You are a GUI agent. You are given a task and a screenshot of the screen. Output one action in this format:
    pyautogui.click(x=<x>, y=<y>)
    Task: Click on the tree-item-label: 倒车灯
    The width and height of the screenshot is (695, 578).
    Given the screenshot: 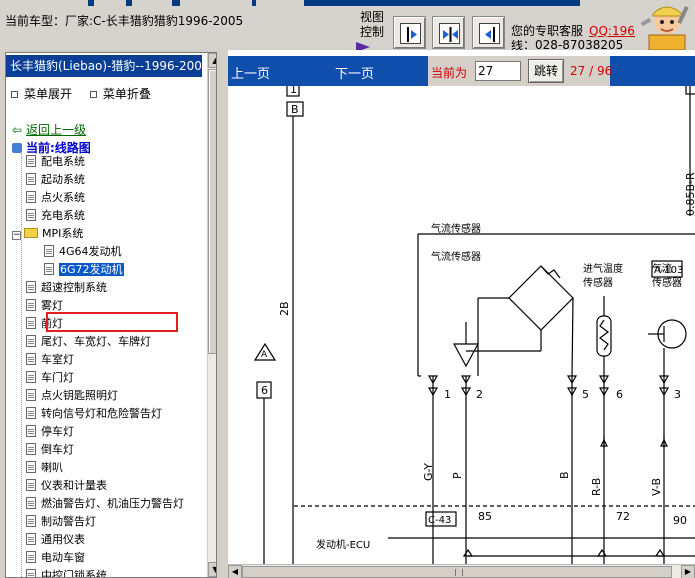 What is the action you would take?
    pyautogui.click(x=57, y=449)
    